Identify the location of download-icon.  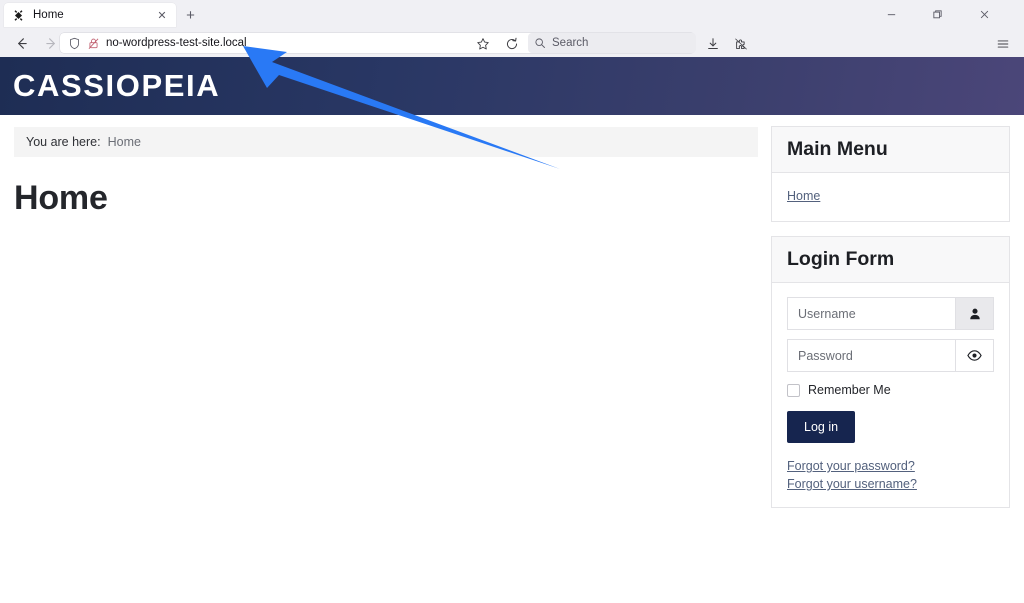
(713, 43).